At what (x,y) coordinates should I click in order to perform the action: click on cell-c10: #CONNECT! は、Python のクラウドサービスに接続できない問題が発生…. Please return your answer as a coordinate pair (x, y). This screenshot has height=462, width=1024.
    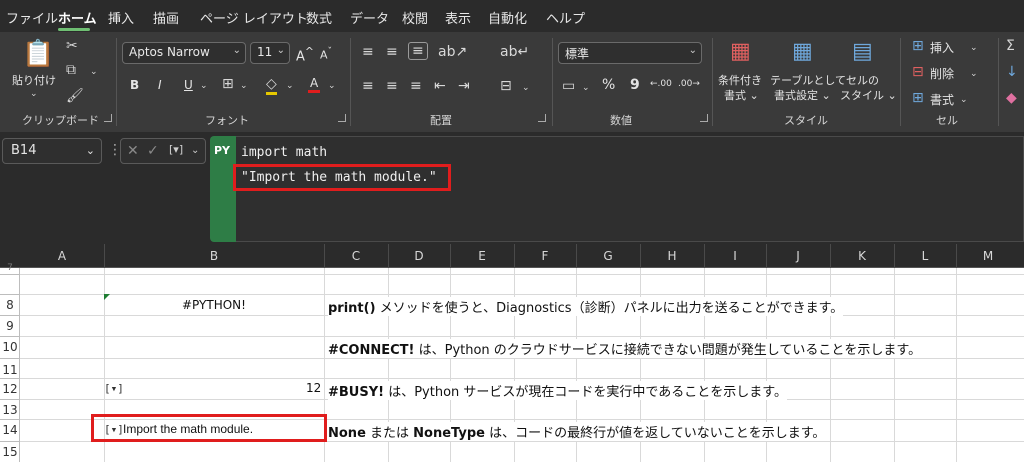
    Looking at the image, I should click on (625, 348).